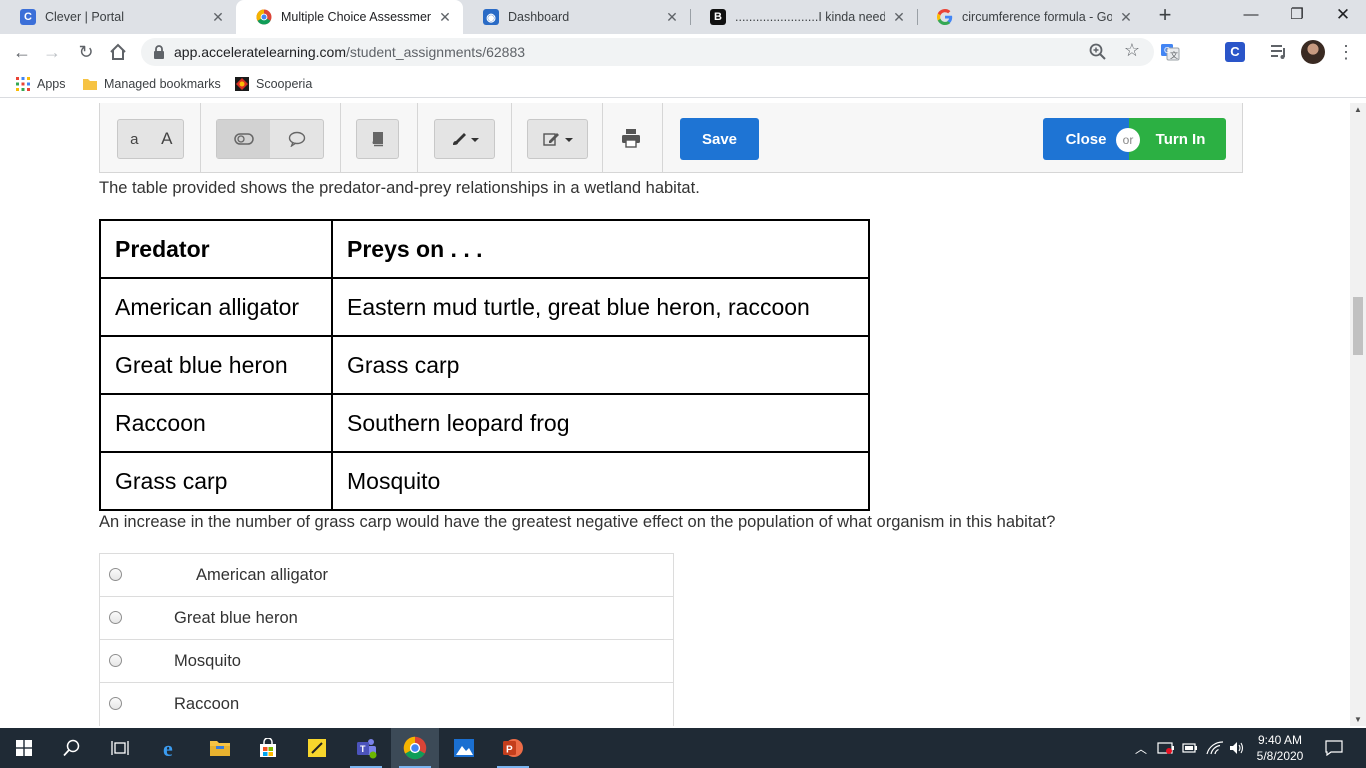 This screenshot has height=768, width=1366. I want to click on font-increase-button: A, so click(167, 139).